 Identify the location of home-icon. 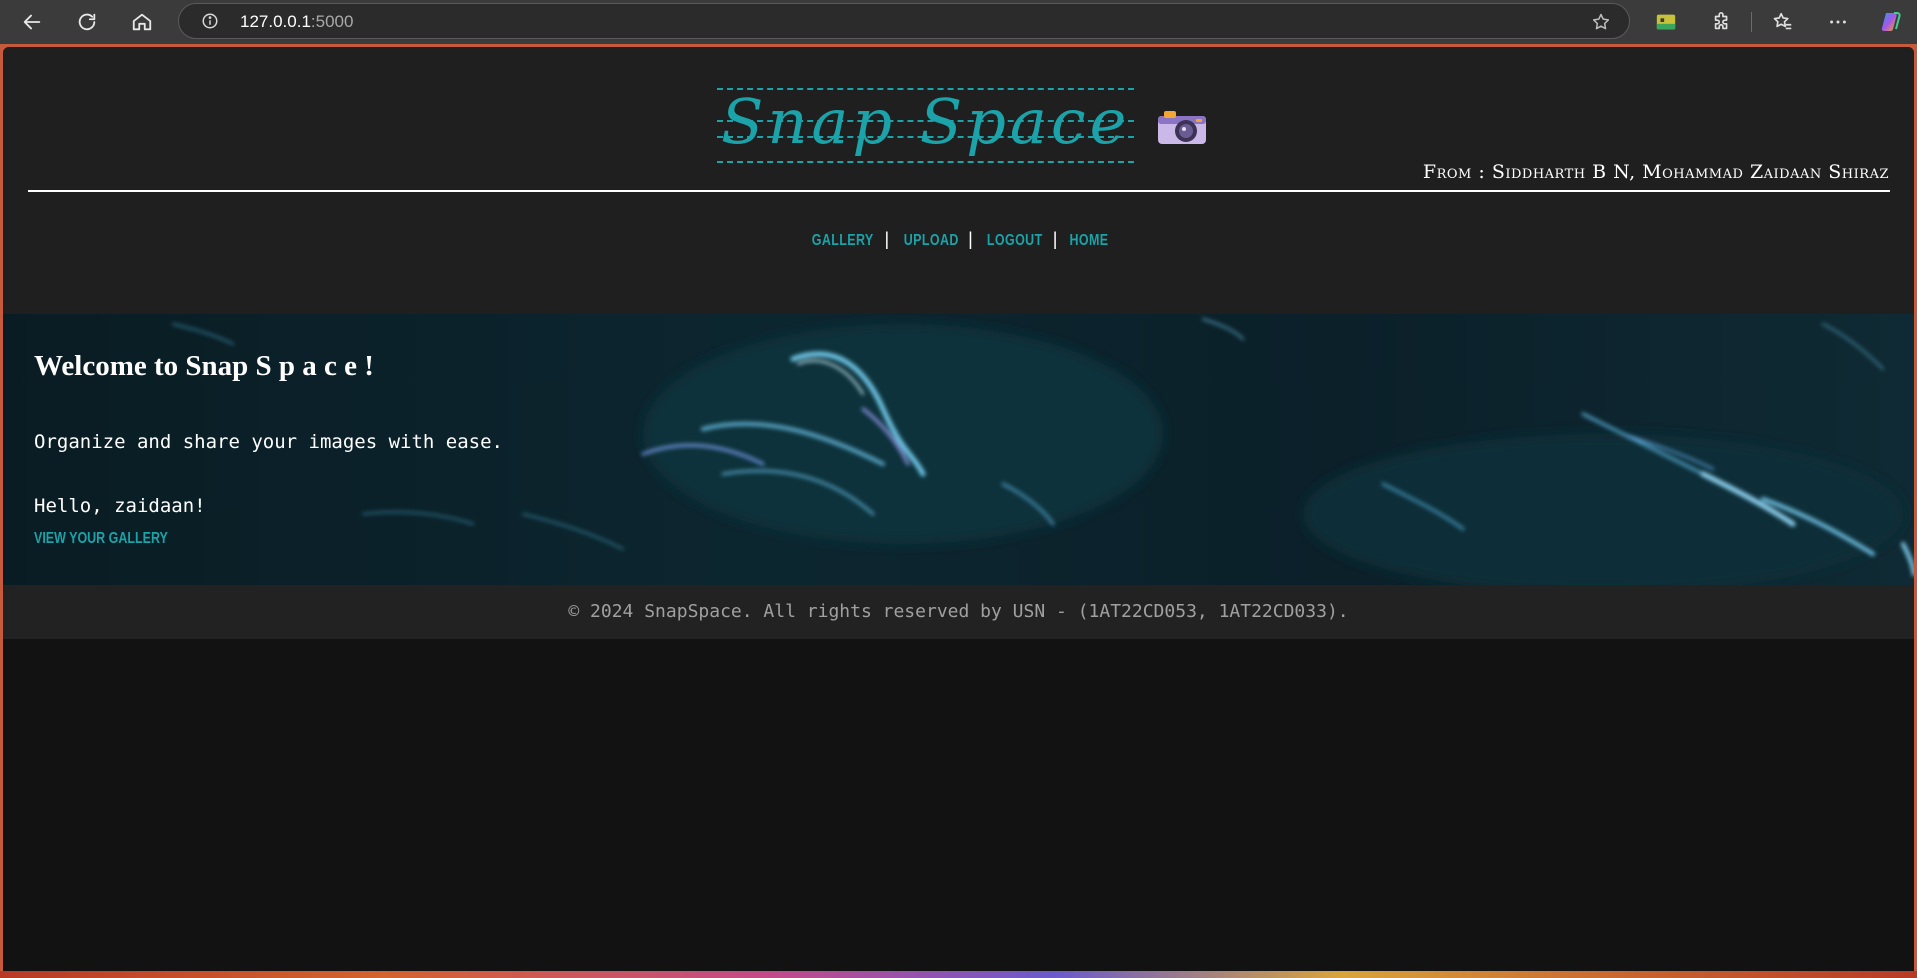
(142, 22).